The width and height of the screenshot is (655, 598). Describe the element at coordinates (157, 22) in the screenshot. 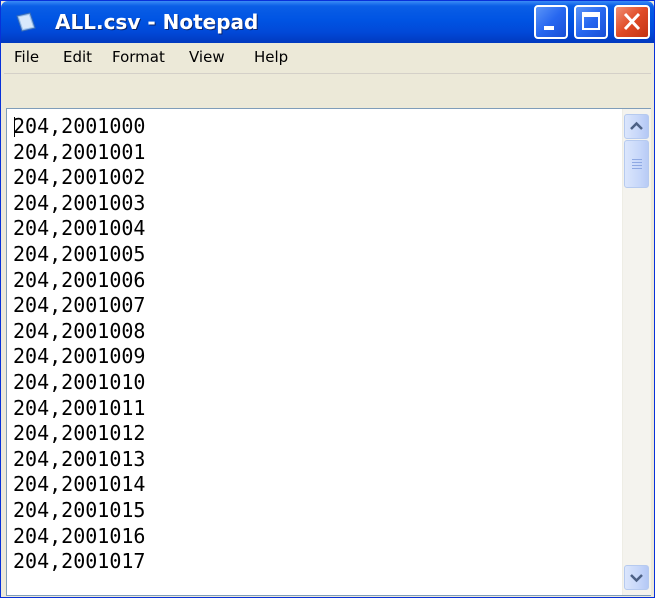

I see `window-title: ALL.csv - Notepad` at that location.